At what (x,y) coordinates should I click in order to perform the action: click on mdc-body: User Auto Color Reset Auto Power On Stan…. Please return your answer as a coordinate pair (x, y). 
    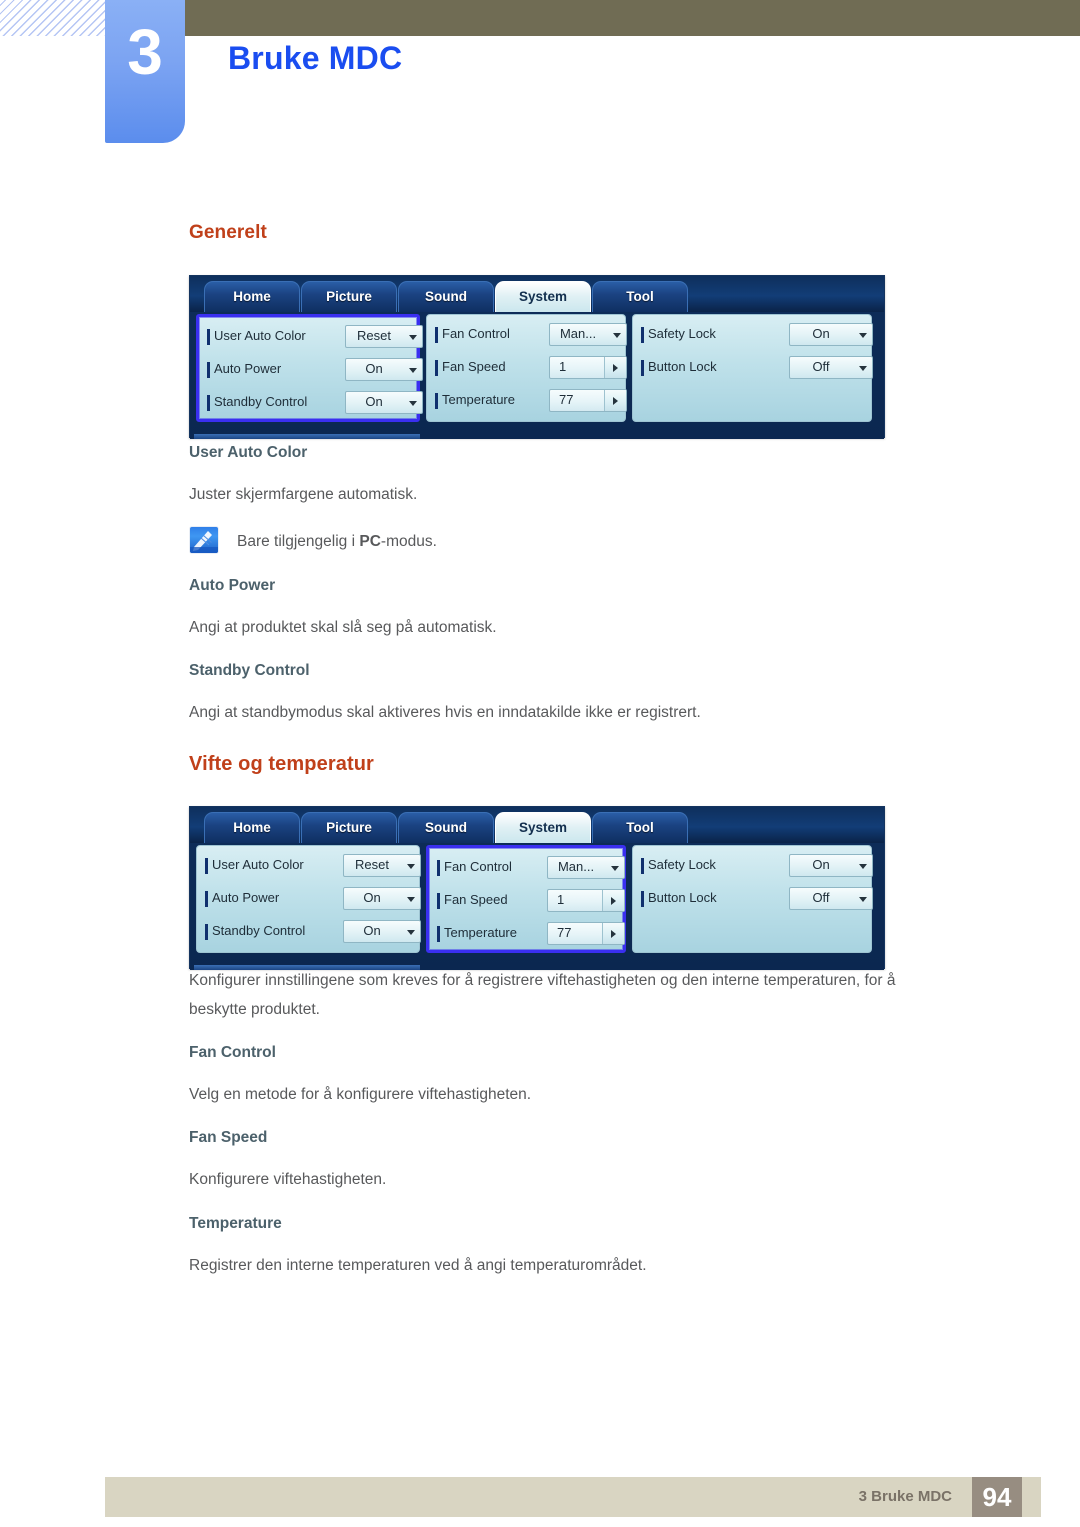
    Looking at the image, I should click on (537, 906).